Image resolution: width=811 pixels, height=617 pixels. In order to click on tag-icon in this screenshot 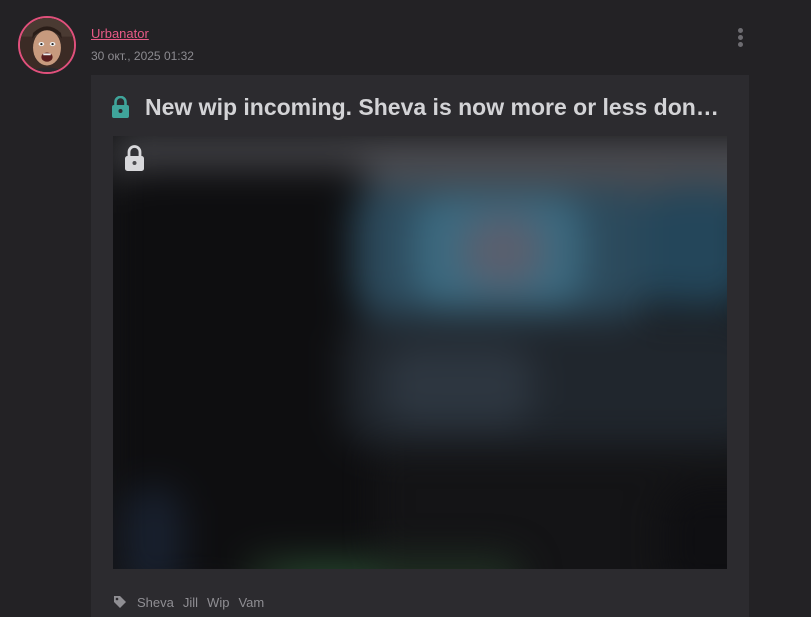, I will do `click(120, 602)`.